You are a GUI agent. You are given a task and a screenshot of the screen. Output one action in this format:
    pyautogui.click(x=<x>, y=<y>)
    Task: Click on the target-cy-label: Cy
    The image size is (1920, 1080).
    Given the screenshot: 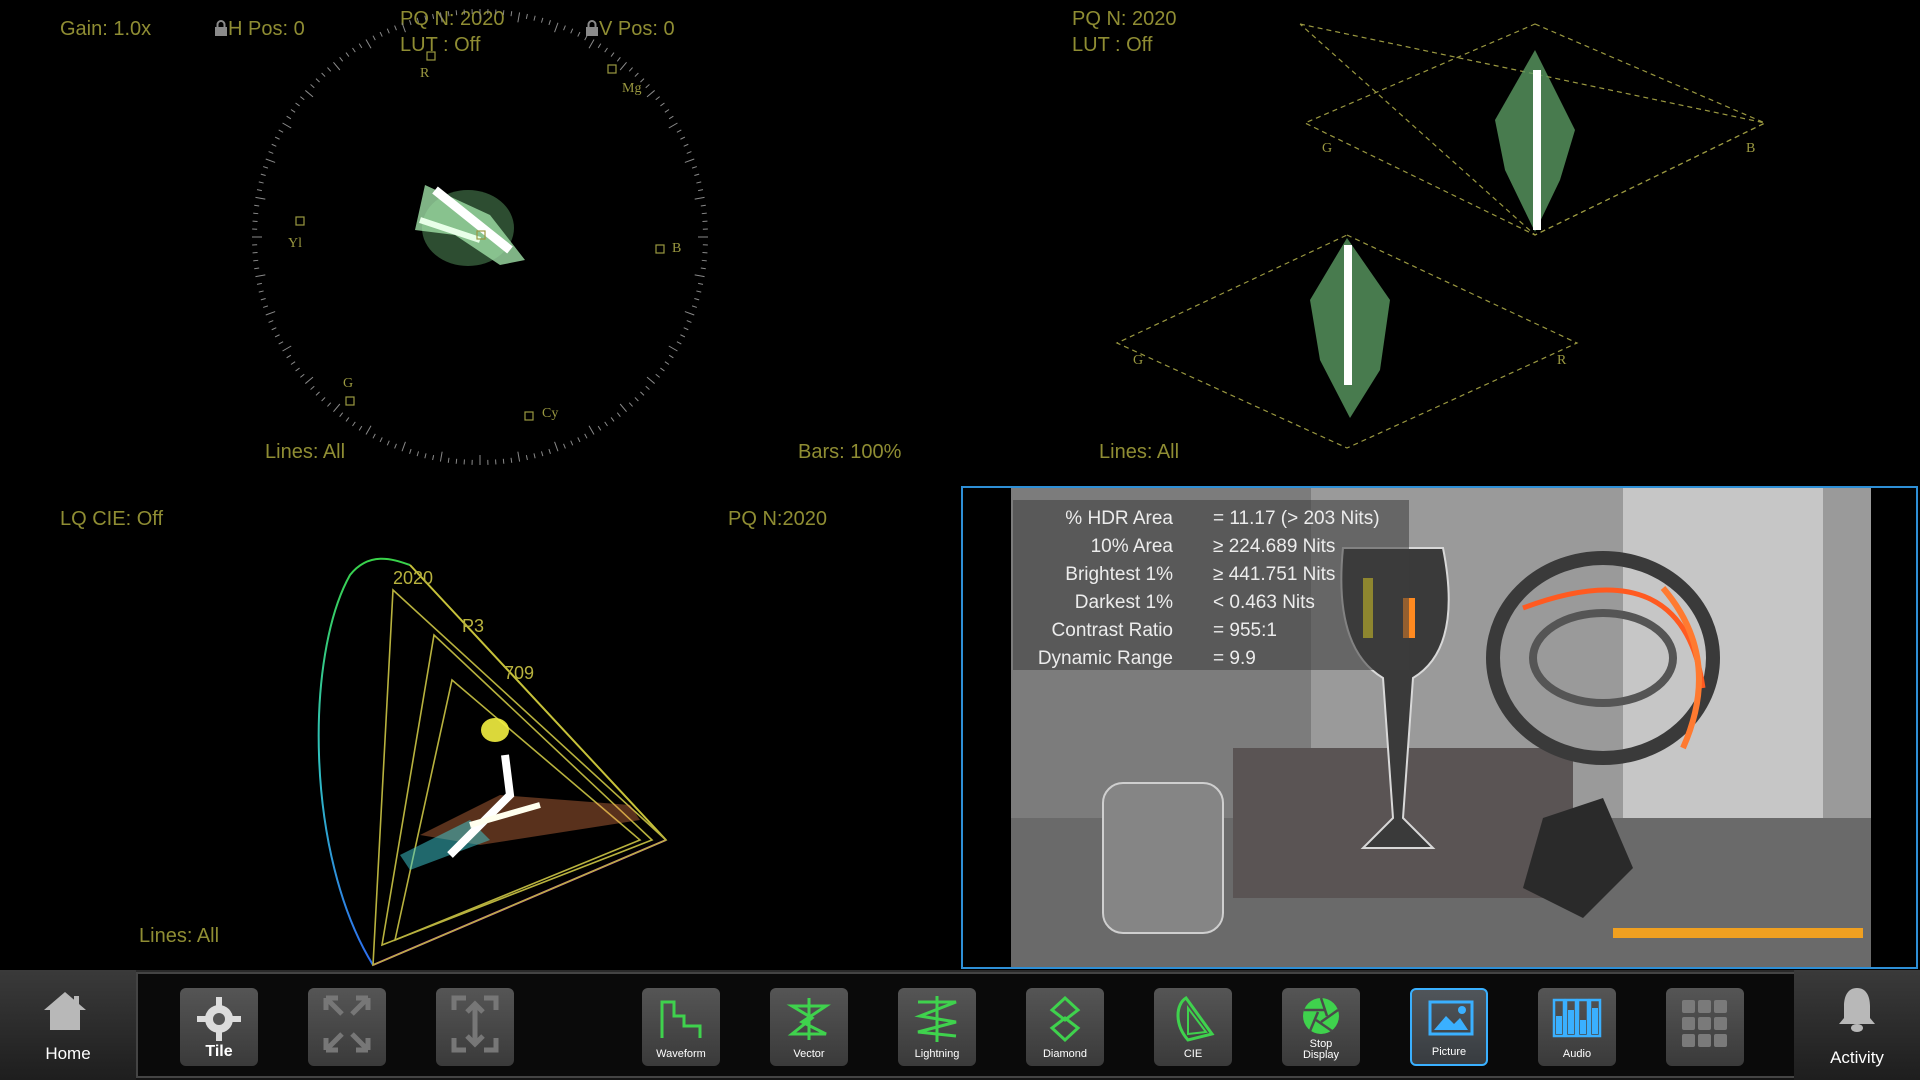 What is the action you would take?
    pyautogui.click(x=550, y=413)
    